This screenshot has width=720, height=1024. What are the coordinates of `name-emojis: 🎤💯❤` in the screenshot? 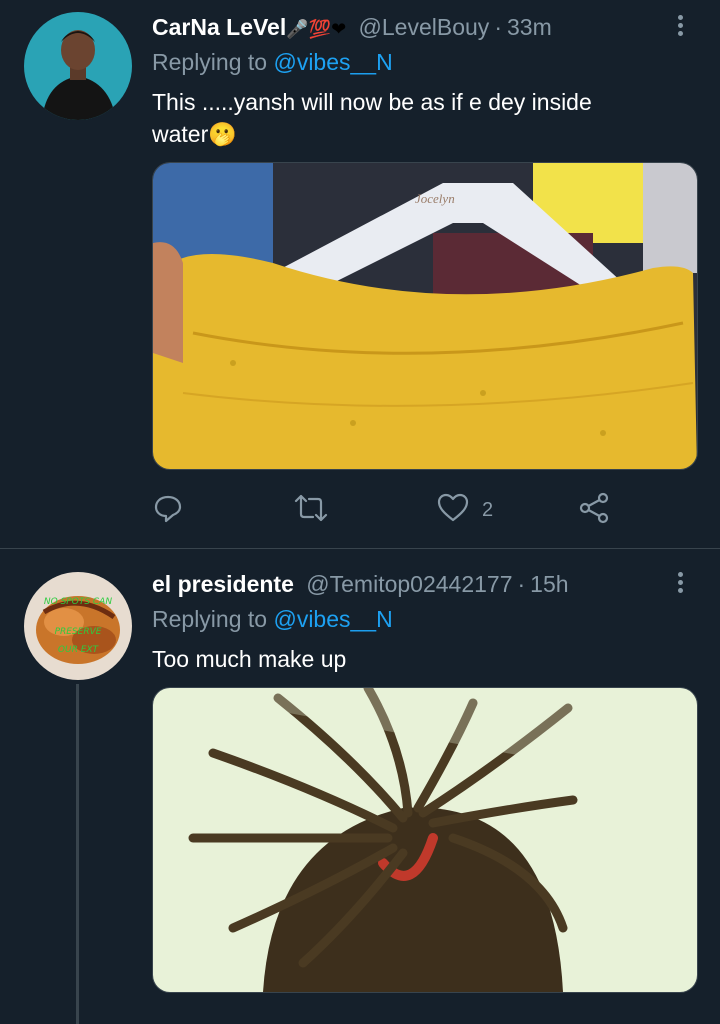 It's located at (316, 29).